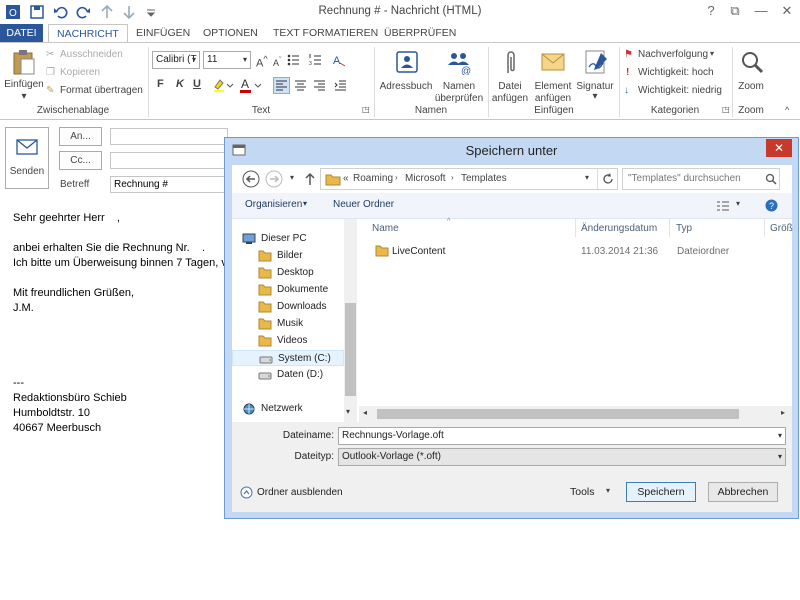 This screenshot has width=800, height=600. Describe the element at coordinates (319, 85) in the screenshot. I see `align-right-icon` at that location.